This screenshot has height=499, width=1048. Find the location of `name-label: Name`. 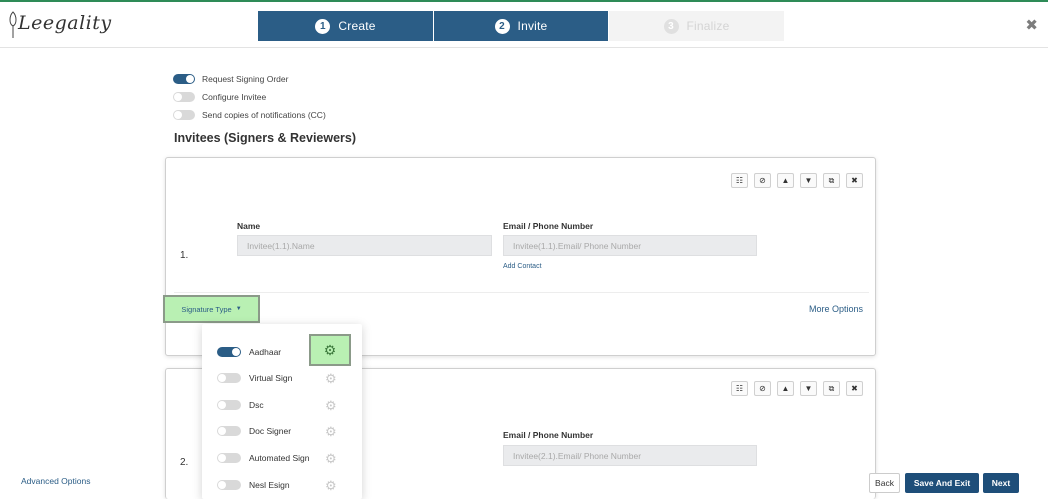

name-label: Name is located at coordinates (249, 226).